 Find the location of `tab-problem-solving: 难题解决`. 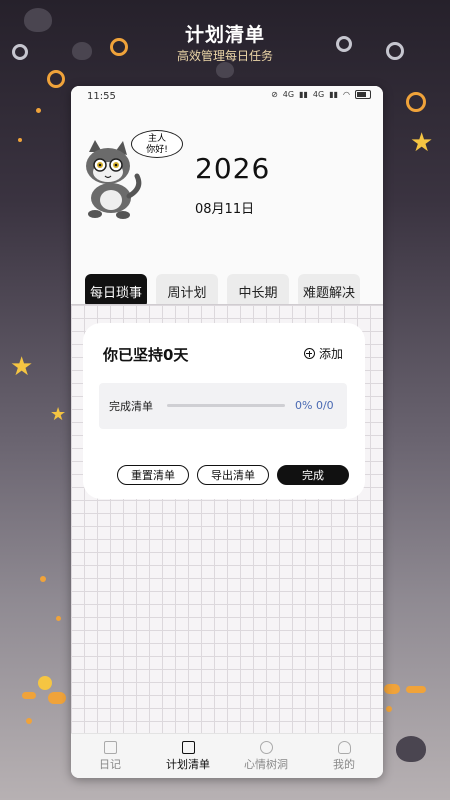

tab-problem-solving: 难题解决 is located at coordinates (329, 291).